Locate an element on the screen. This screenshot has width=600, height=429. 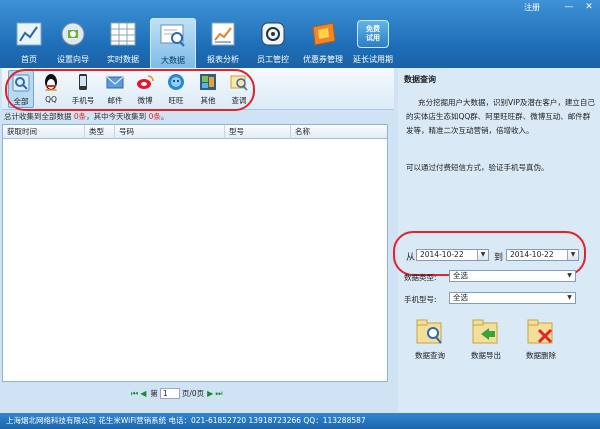
minimize-button: — is located at coordinates (569, 7).